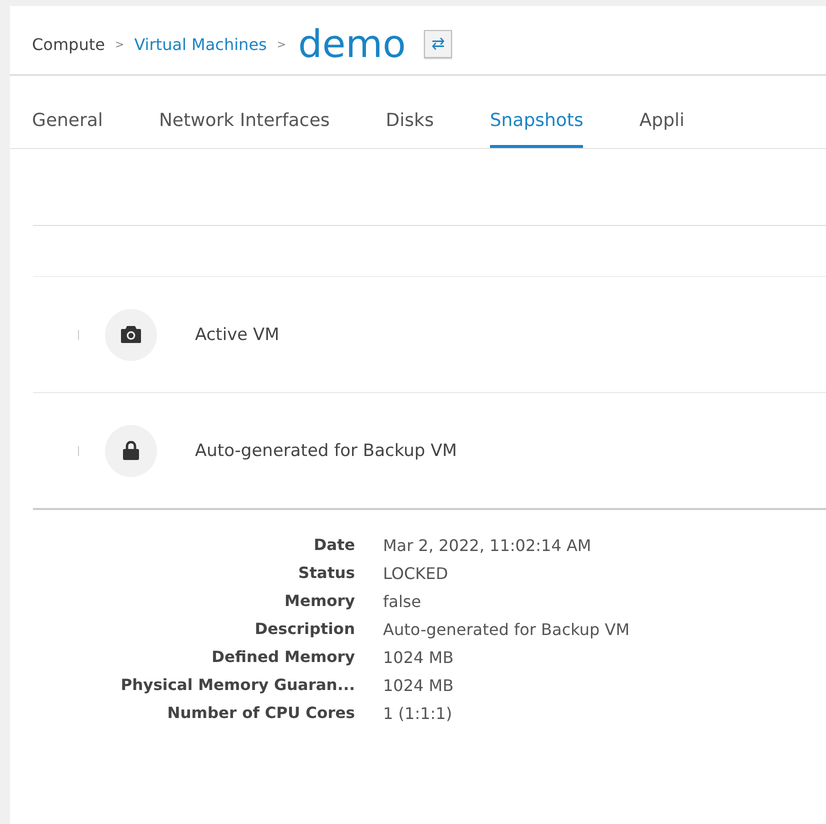 The width and height of the screenshot is (826, 824). Describe the element at coordinates (68, 44) in the screenshot. I see `breadcrumb-item: Compute` at that location.